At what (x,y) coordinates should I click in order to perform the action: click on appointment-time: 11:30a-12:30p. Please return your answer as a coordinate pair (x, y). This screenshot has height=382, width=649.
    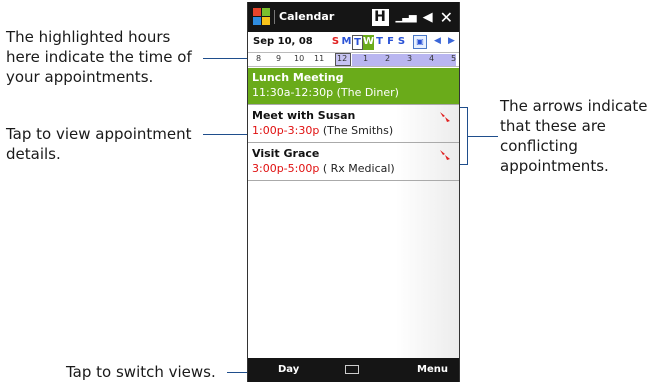
    Looking at the image, I should click on (293, 92).